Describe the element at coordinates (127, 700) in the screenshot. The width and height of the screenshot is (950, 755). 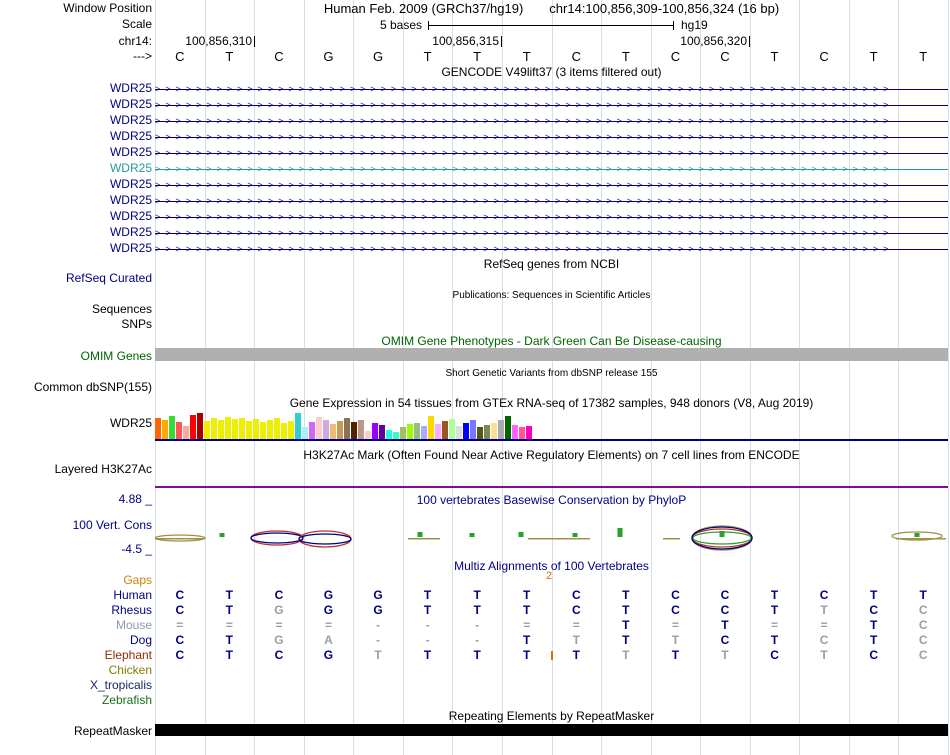
I see `species-label: Zebrafish` at that location.